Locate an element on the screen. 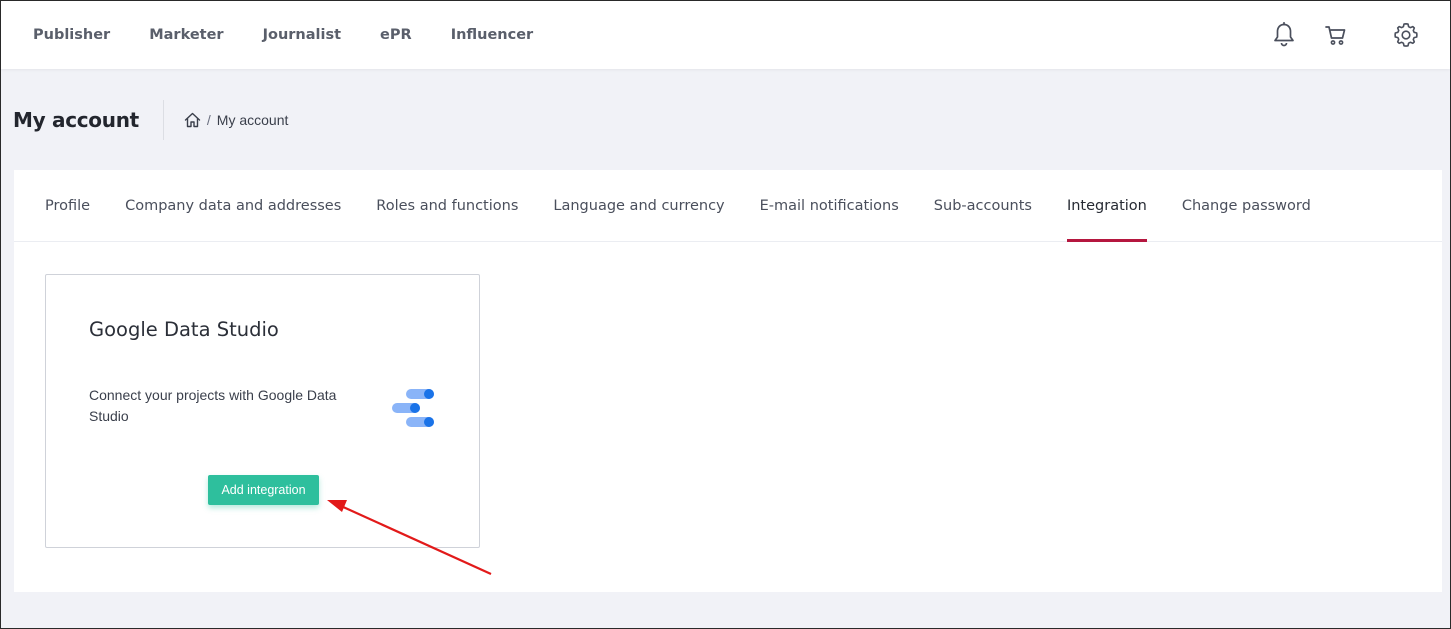 The height and width of the screenshot is (629, 1451). title-divider is located at coordinates (163, 120).